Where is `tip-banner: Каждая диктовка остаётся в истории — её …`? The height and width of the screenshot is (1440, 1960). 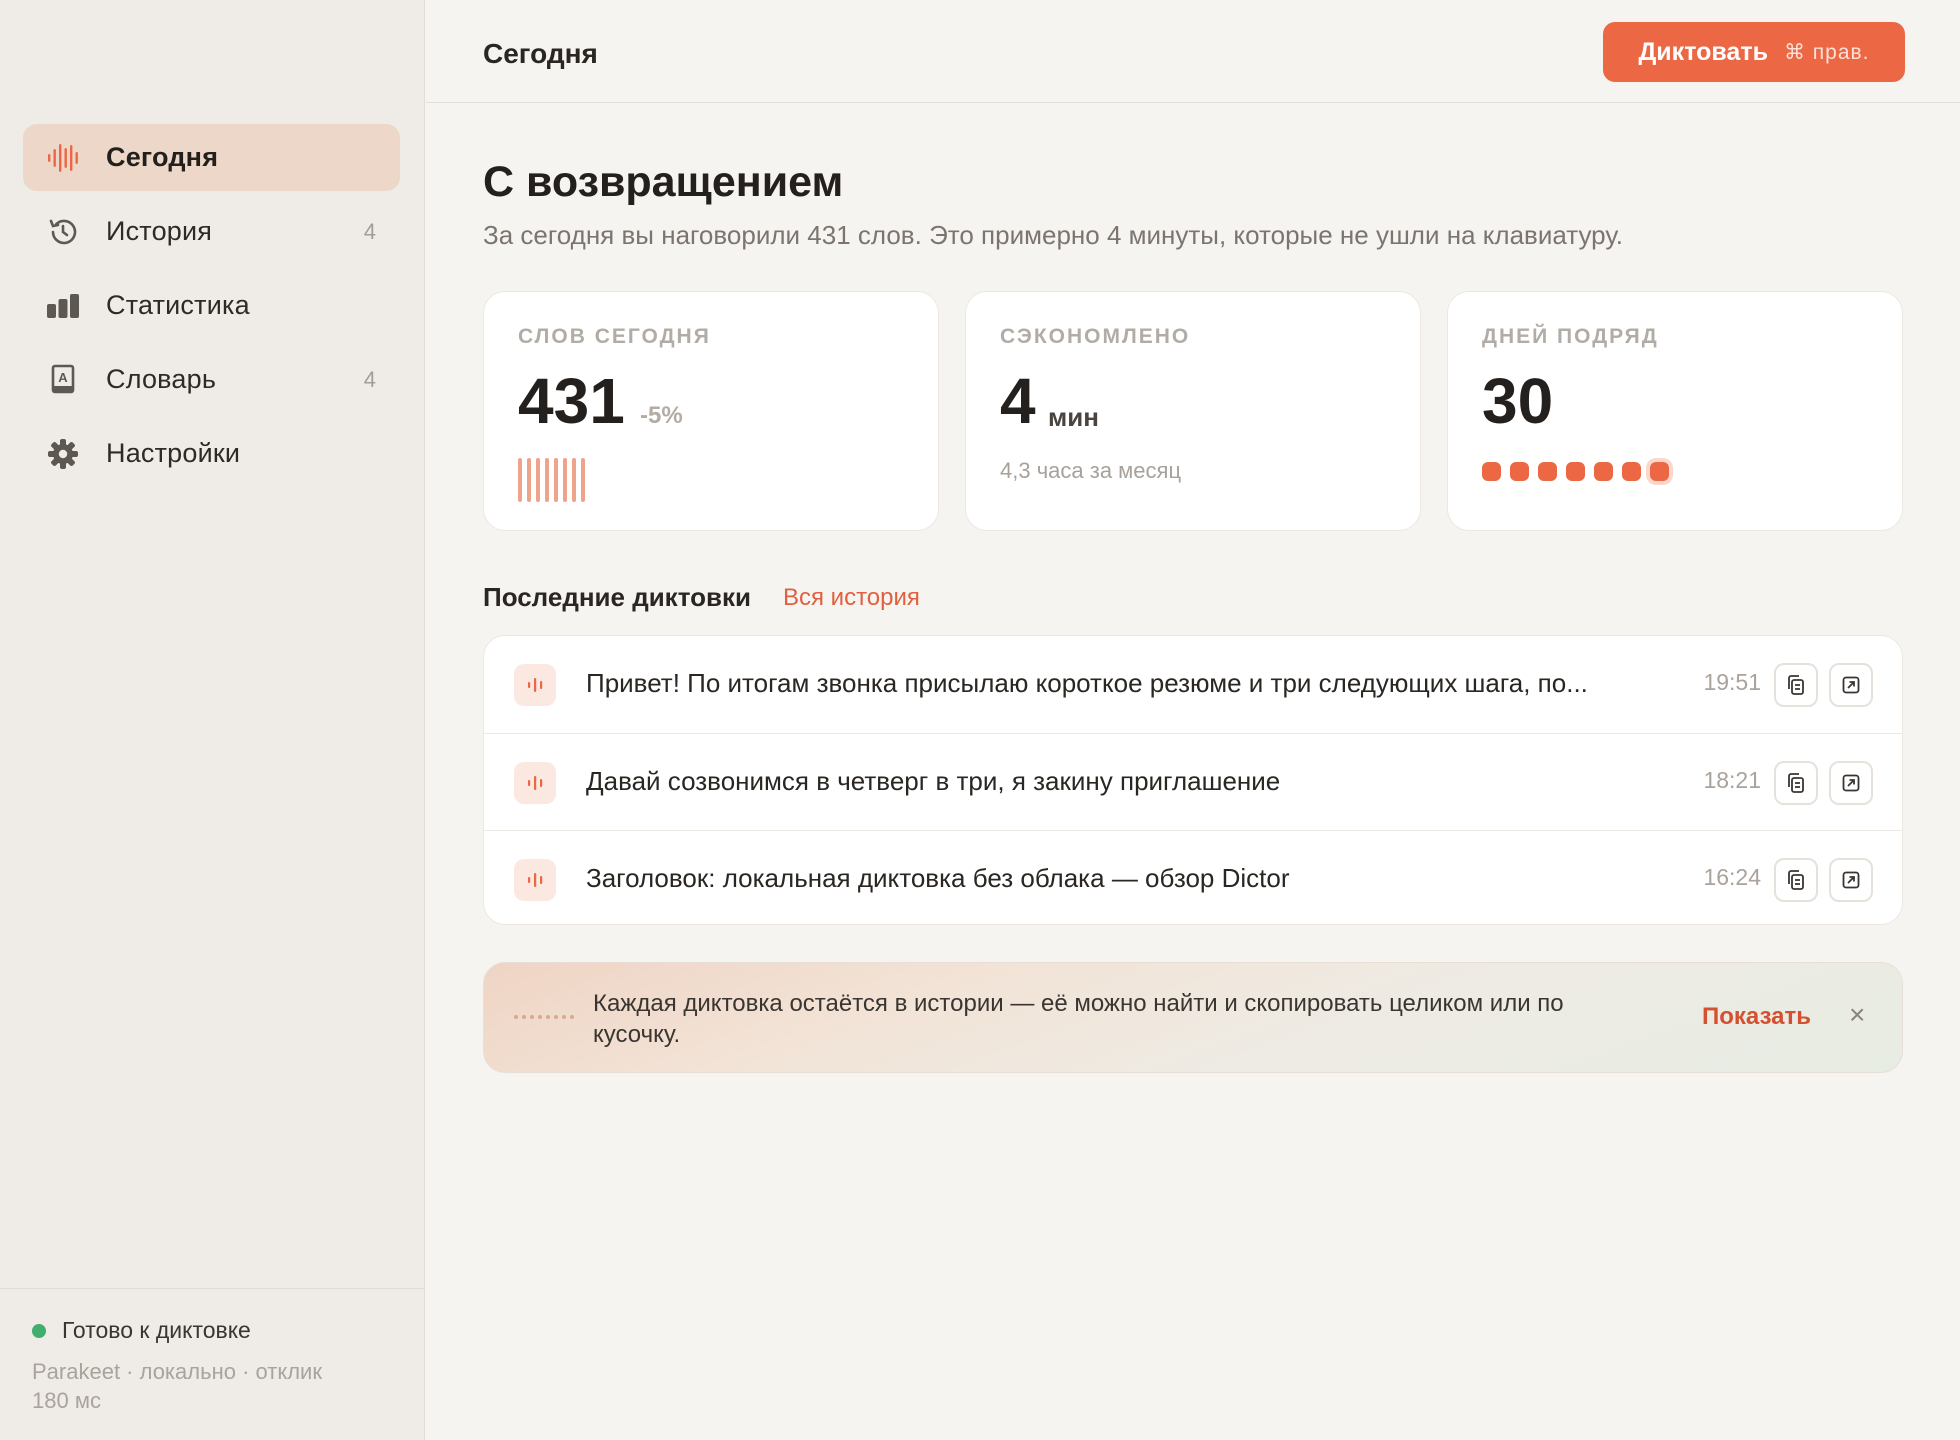
tip-banner: Каждая диктовка остаётся в истории — её … is located at coordinates (1193, 1017).